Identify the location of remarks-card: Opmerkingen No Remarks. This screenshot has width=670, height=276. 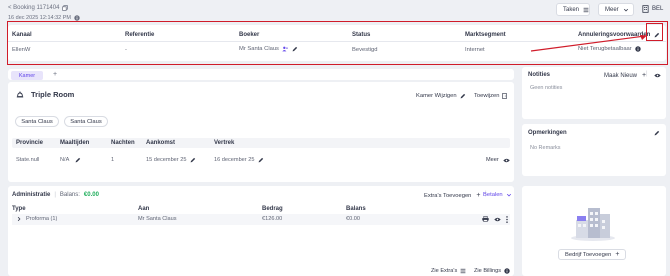
(594, 150).